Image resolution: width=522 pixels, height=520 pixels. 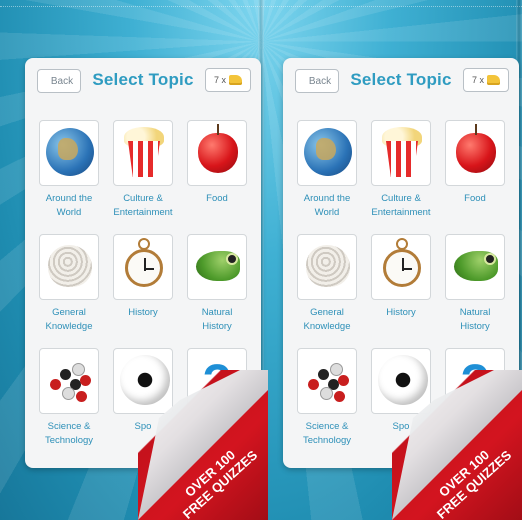 What do you see at coordinates (203, 445) in the screenshot?
I see `promo-page-curl-left: OVER 100 FREE QUIZZES` at bounding box center [203, 445].